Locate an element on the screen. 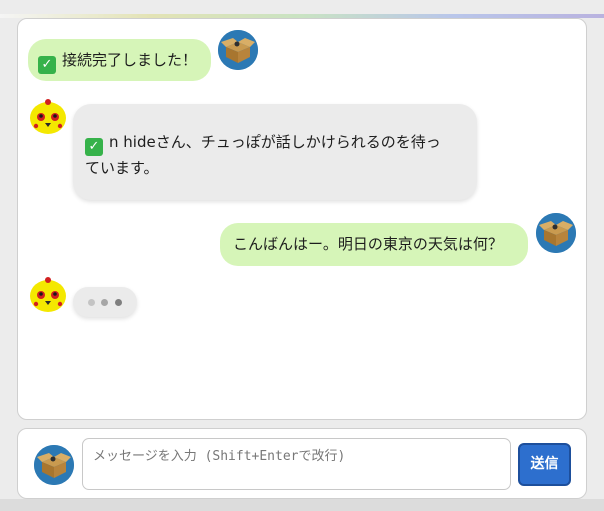 This screenshot has height=511, width=604. message-input-placeholder: メッセージを入力 (Shift+Enterで改行) is located at coordinates (219, 456).